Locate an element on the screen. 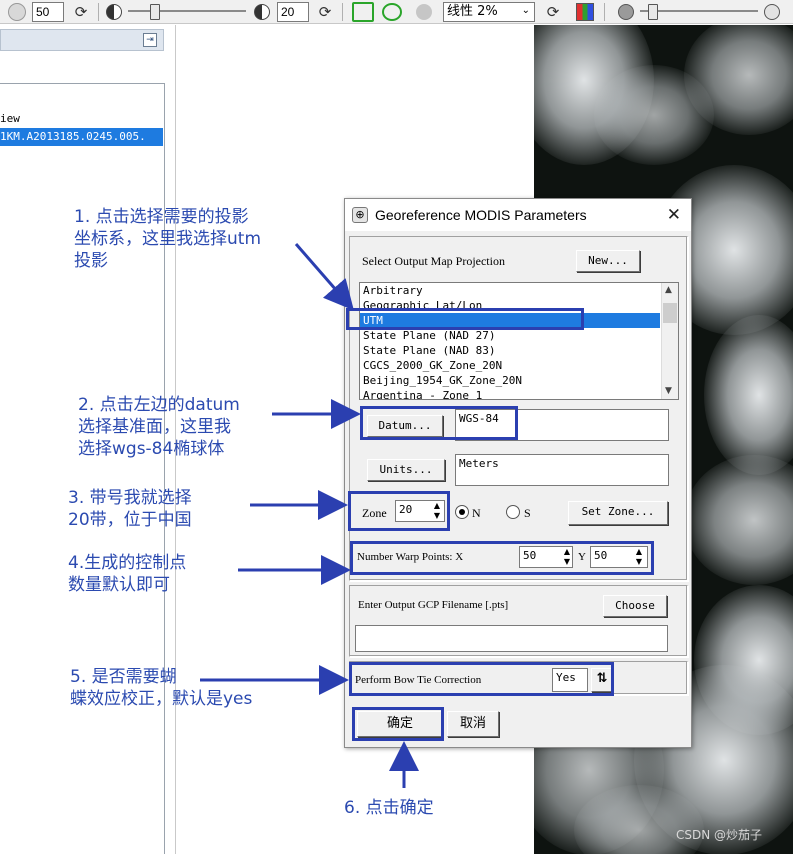  units-field: Meters is located at coordinates (562, 470).